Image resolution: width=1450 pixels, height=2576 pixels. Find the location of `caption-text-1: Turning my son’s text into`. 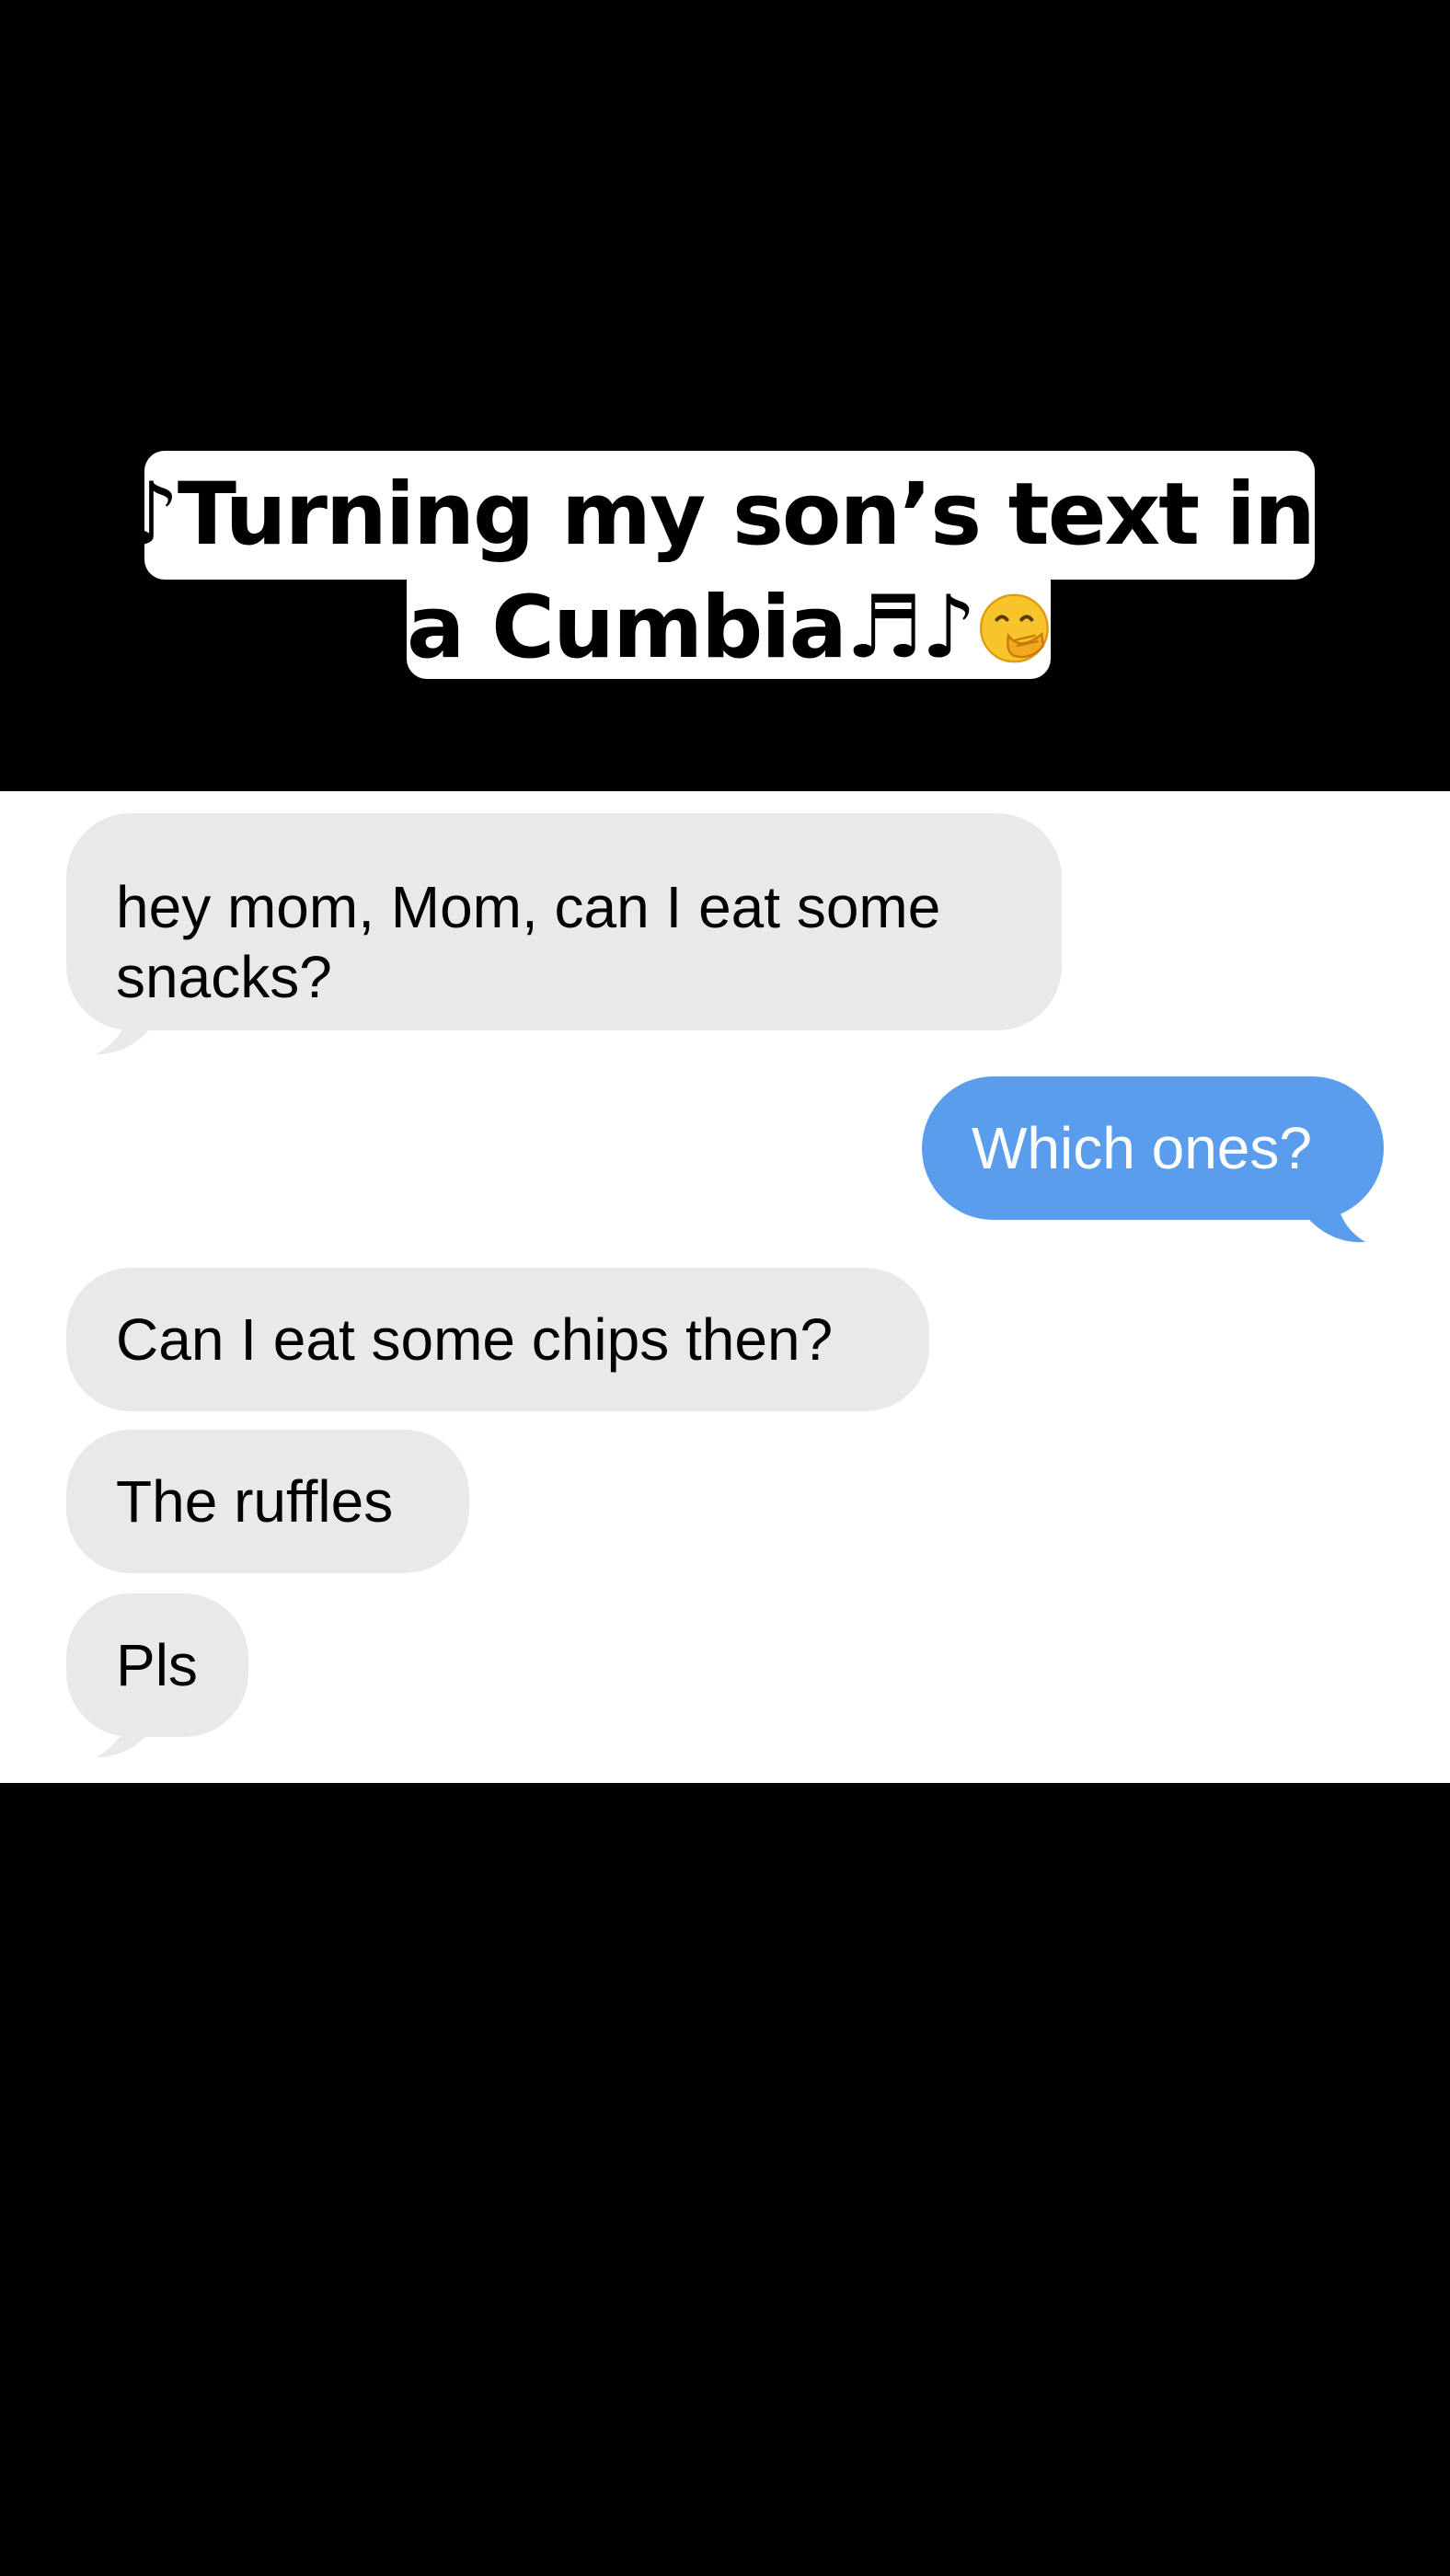

caption-text-1: Turning my son’s text into is located at coordinates (795, 515).